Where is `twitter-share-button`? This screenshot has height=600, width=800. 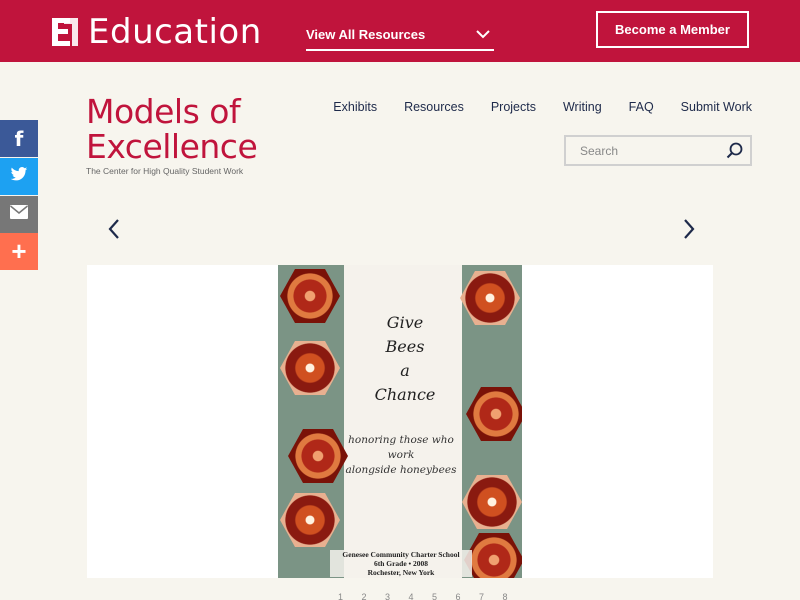
twitter-share-button is located at coordinates (19, 176).